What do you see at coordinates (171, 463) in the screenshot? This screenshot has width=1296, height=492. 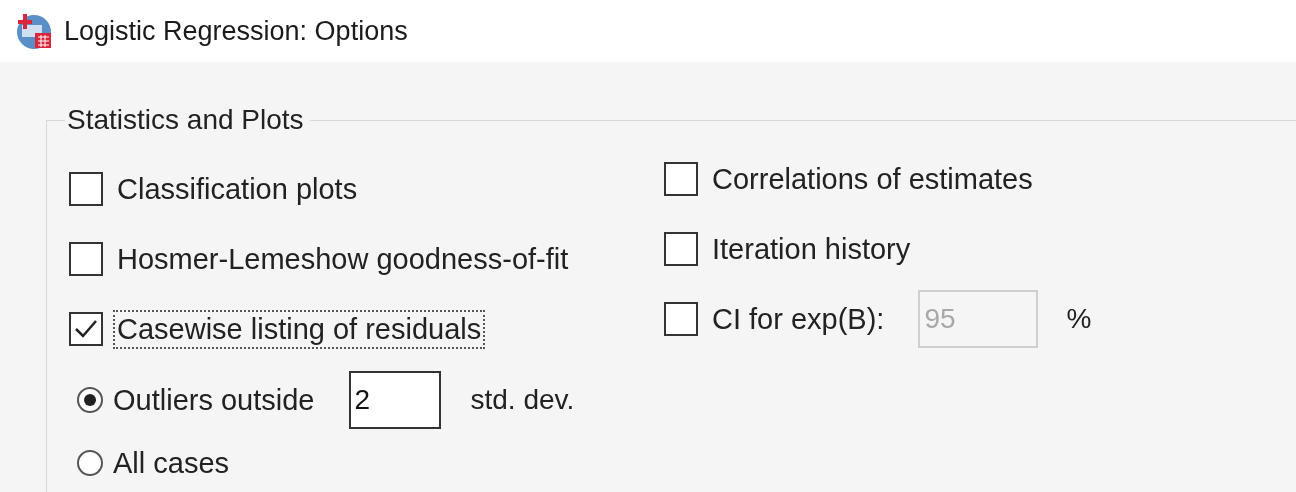 I see `radio-label: All cases` at bounding box center [171, 463].